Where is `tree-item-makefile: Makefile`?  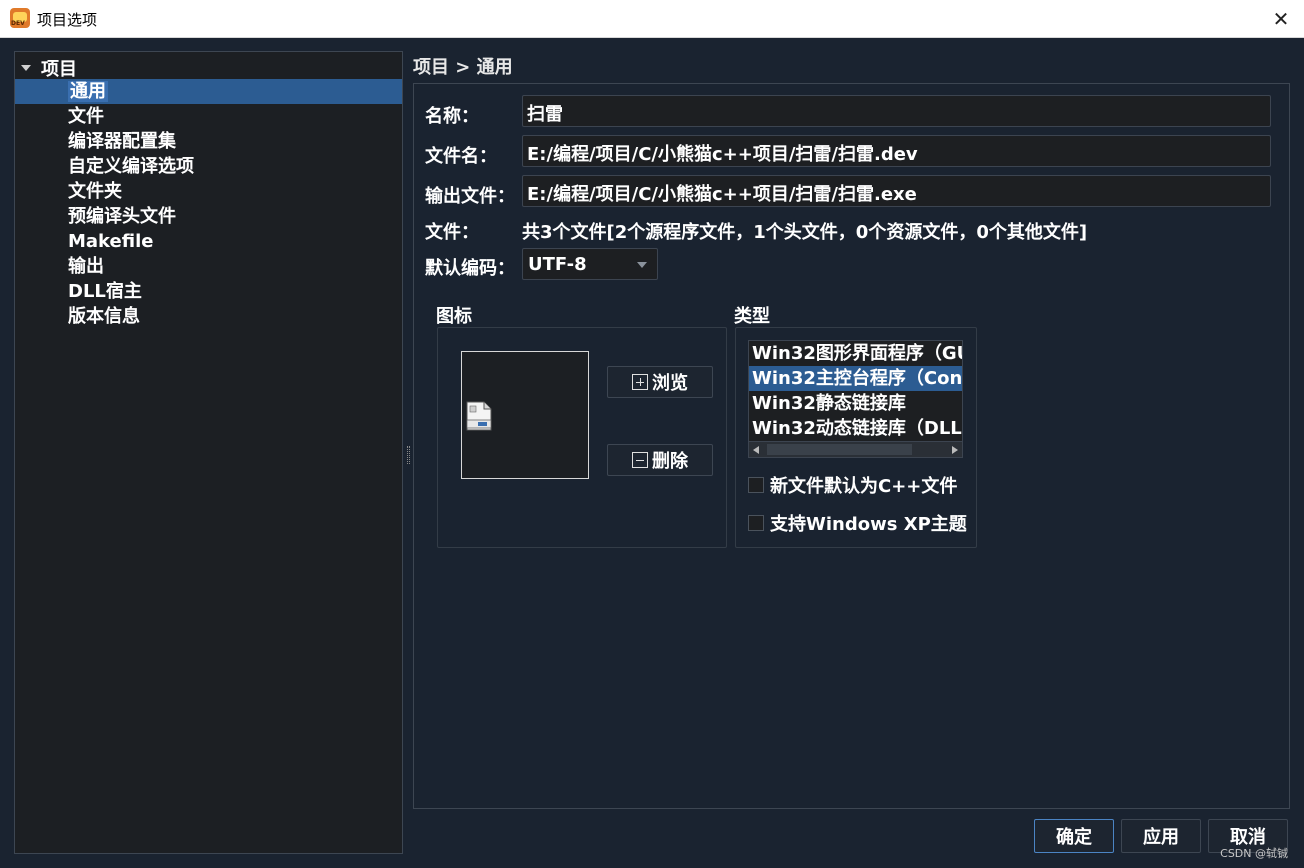 tree-item-makefile: Makefile is located at coordinates (208, 241).